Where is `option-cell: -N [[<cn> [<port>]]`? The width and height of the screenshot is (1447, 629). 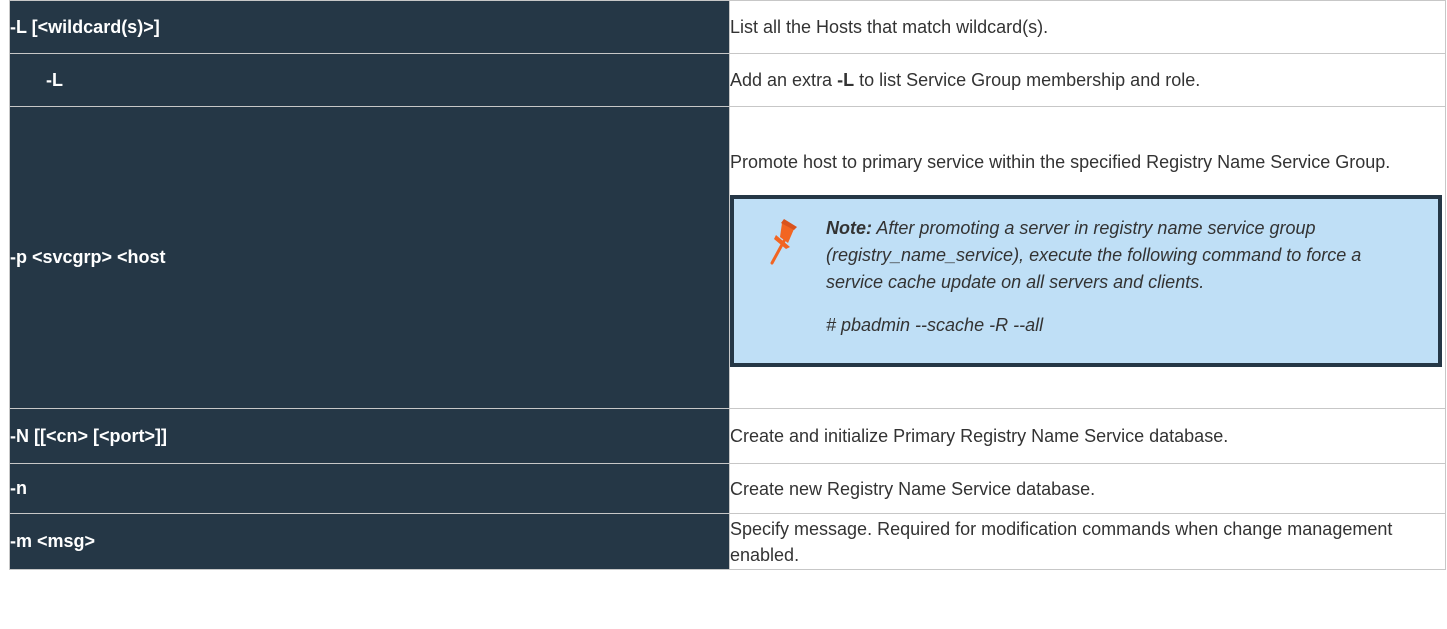
option-cell: -N [[<cn> [<port>]] is located at coordinates (369, 436).